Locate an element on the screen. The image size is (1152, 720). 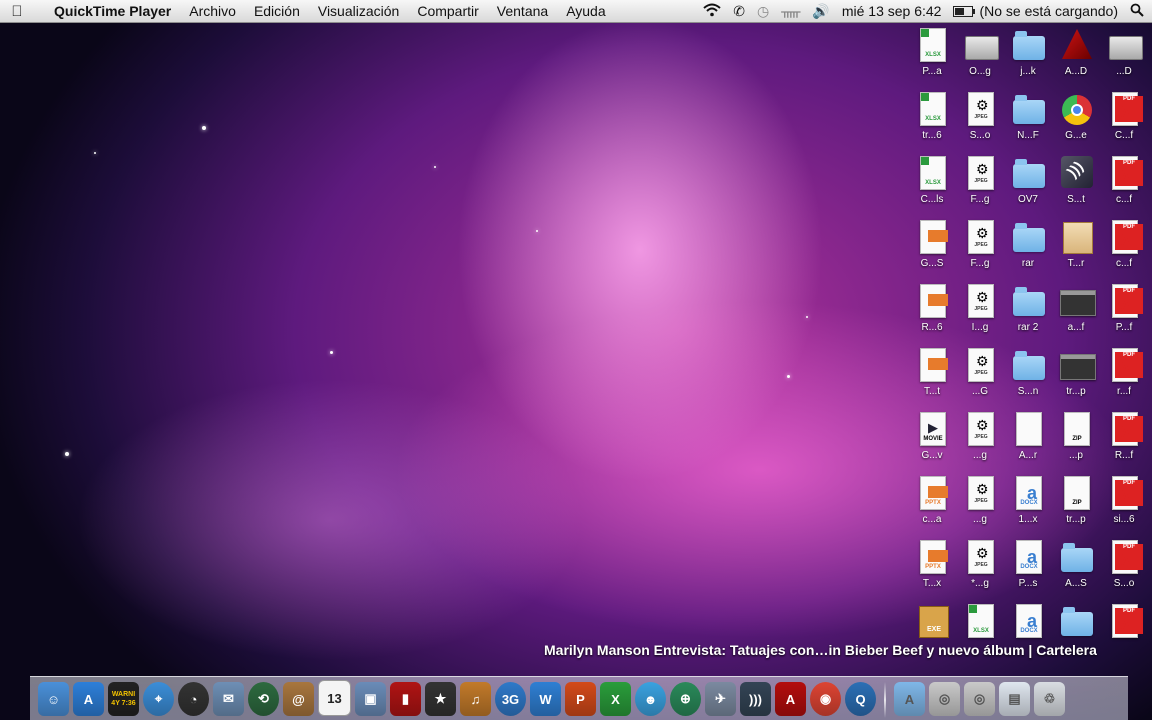
chrome-icon: ◉ is located at coordinates (825, 699).